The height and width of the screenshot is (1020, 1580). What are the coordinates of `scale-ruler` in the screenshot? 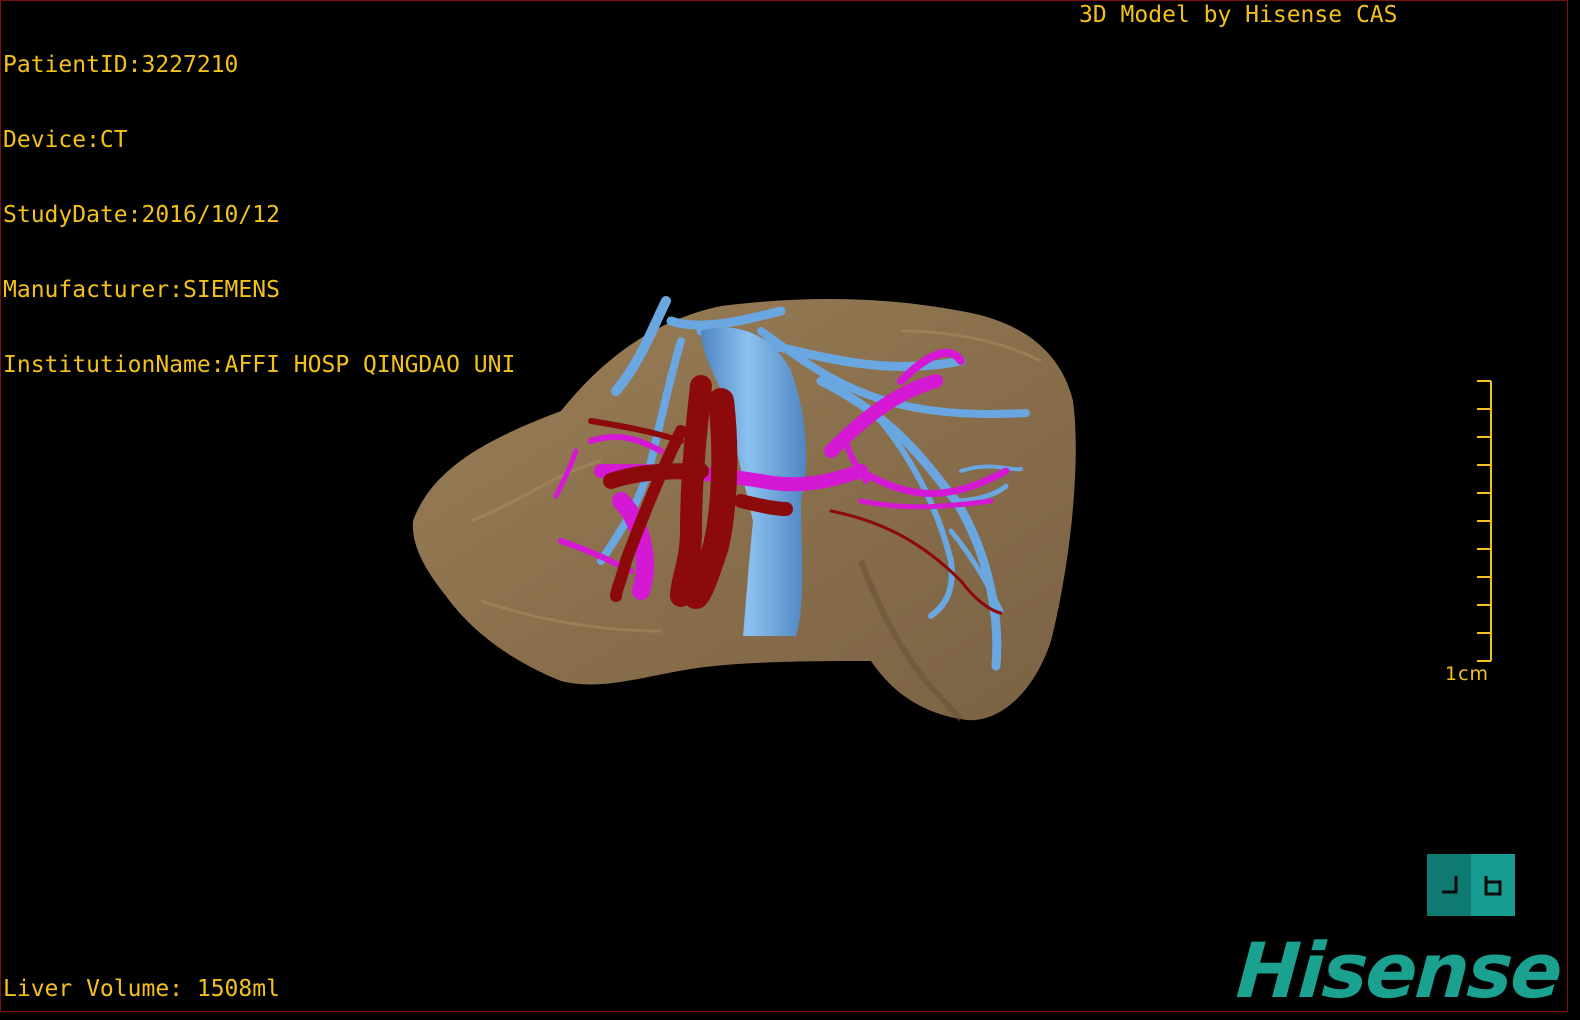 It's located at (1484, 521).